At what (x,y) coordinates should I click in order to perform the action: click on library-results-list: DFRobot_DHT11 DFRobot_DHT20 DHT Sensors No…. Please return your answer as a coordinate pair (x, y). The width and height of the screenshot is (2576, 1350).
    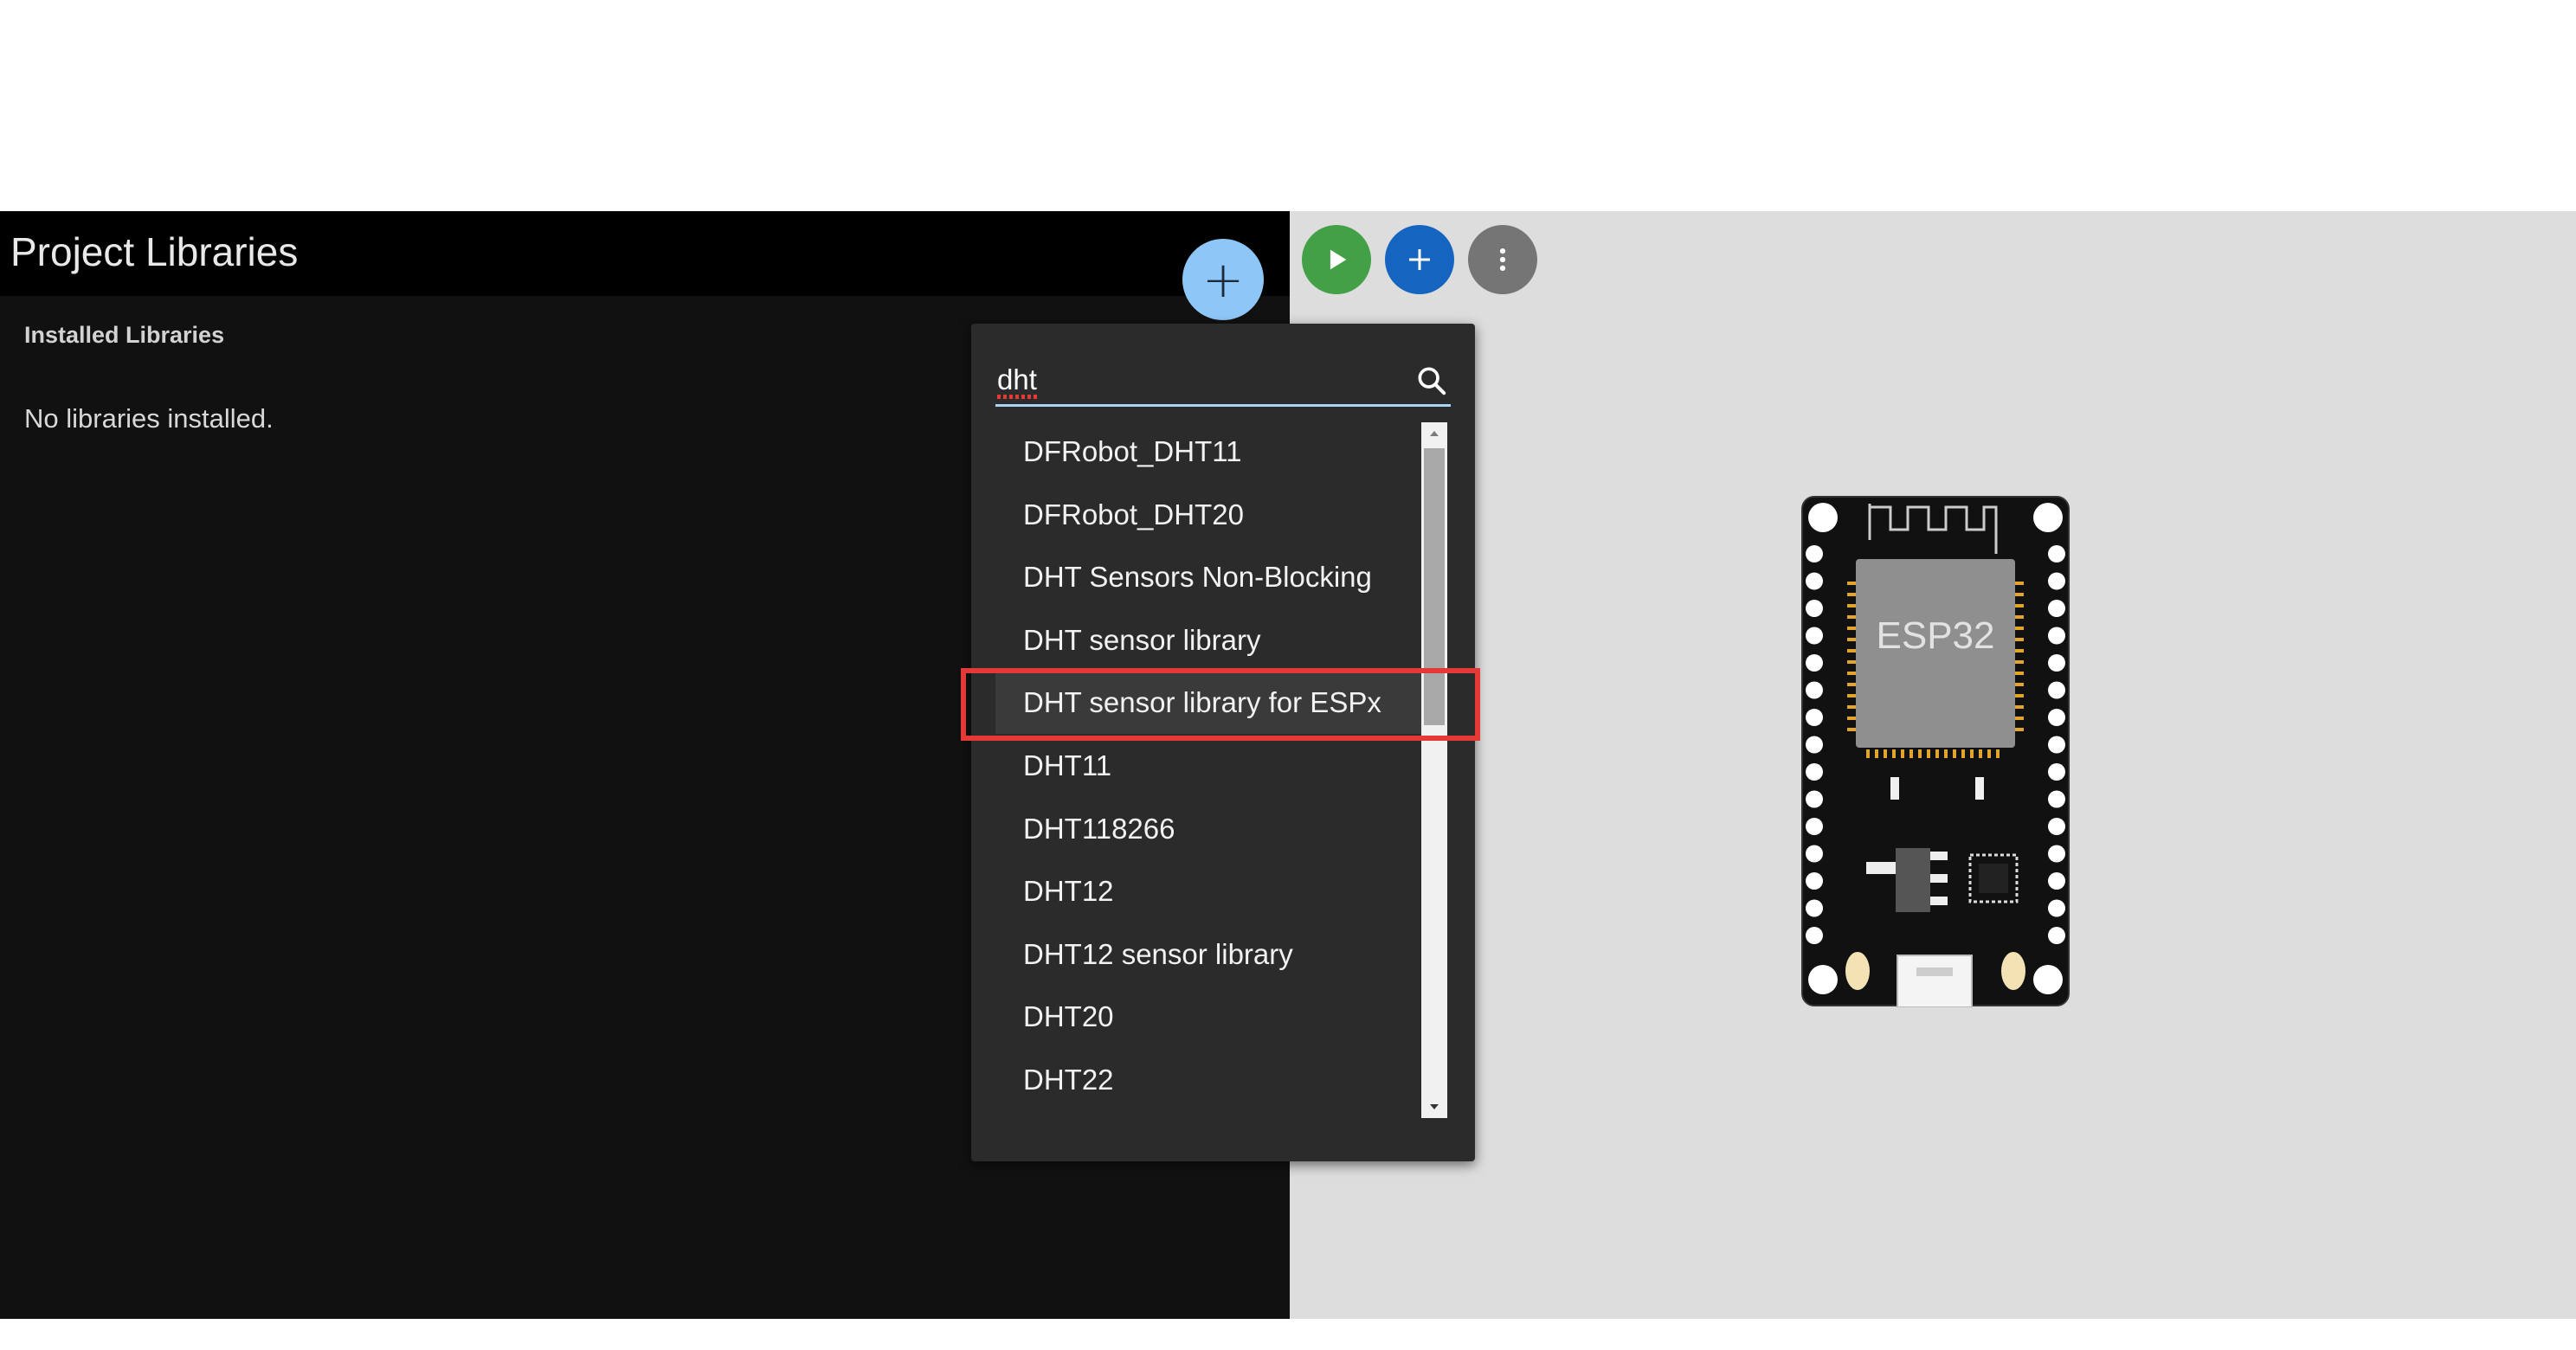
    Looking at the image, I should click on (1223, 769).